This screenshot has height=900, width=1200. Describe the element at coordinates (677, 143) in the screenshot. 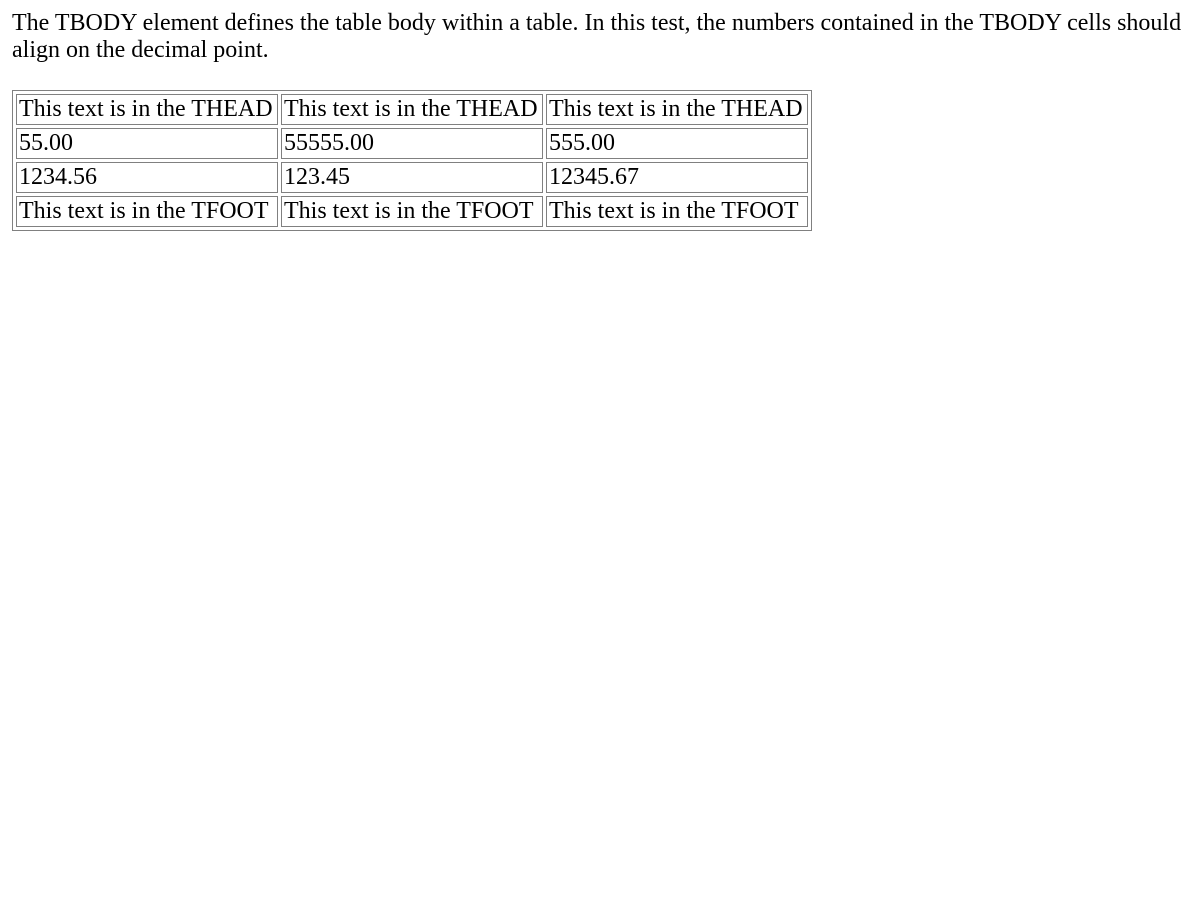

I see `tbody-cell: 555.00` at that location.